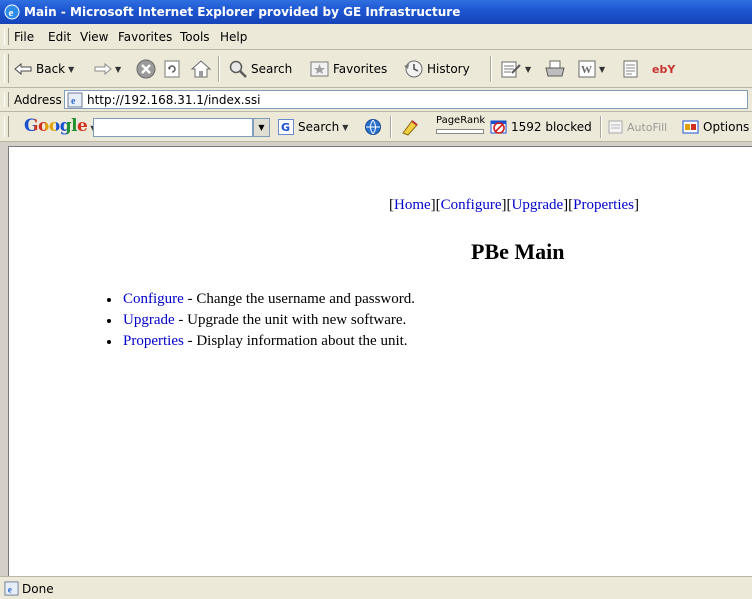  I want to click on upgrade-link: Upgrade, so click(149, 320).